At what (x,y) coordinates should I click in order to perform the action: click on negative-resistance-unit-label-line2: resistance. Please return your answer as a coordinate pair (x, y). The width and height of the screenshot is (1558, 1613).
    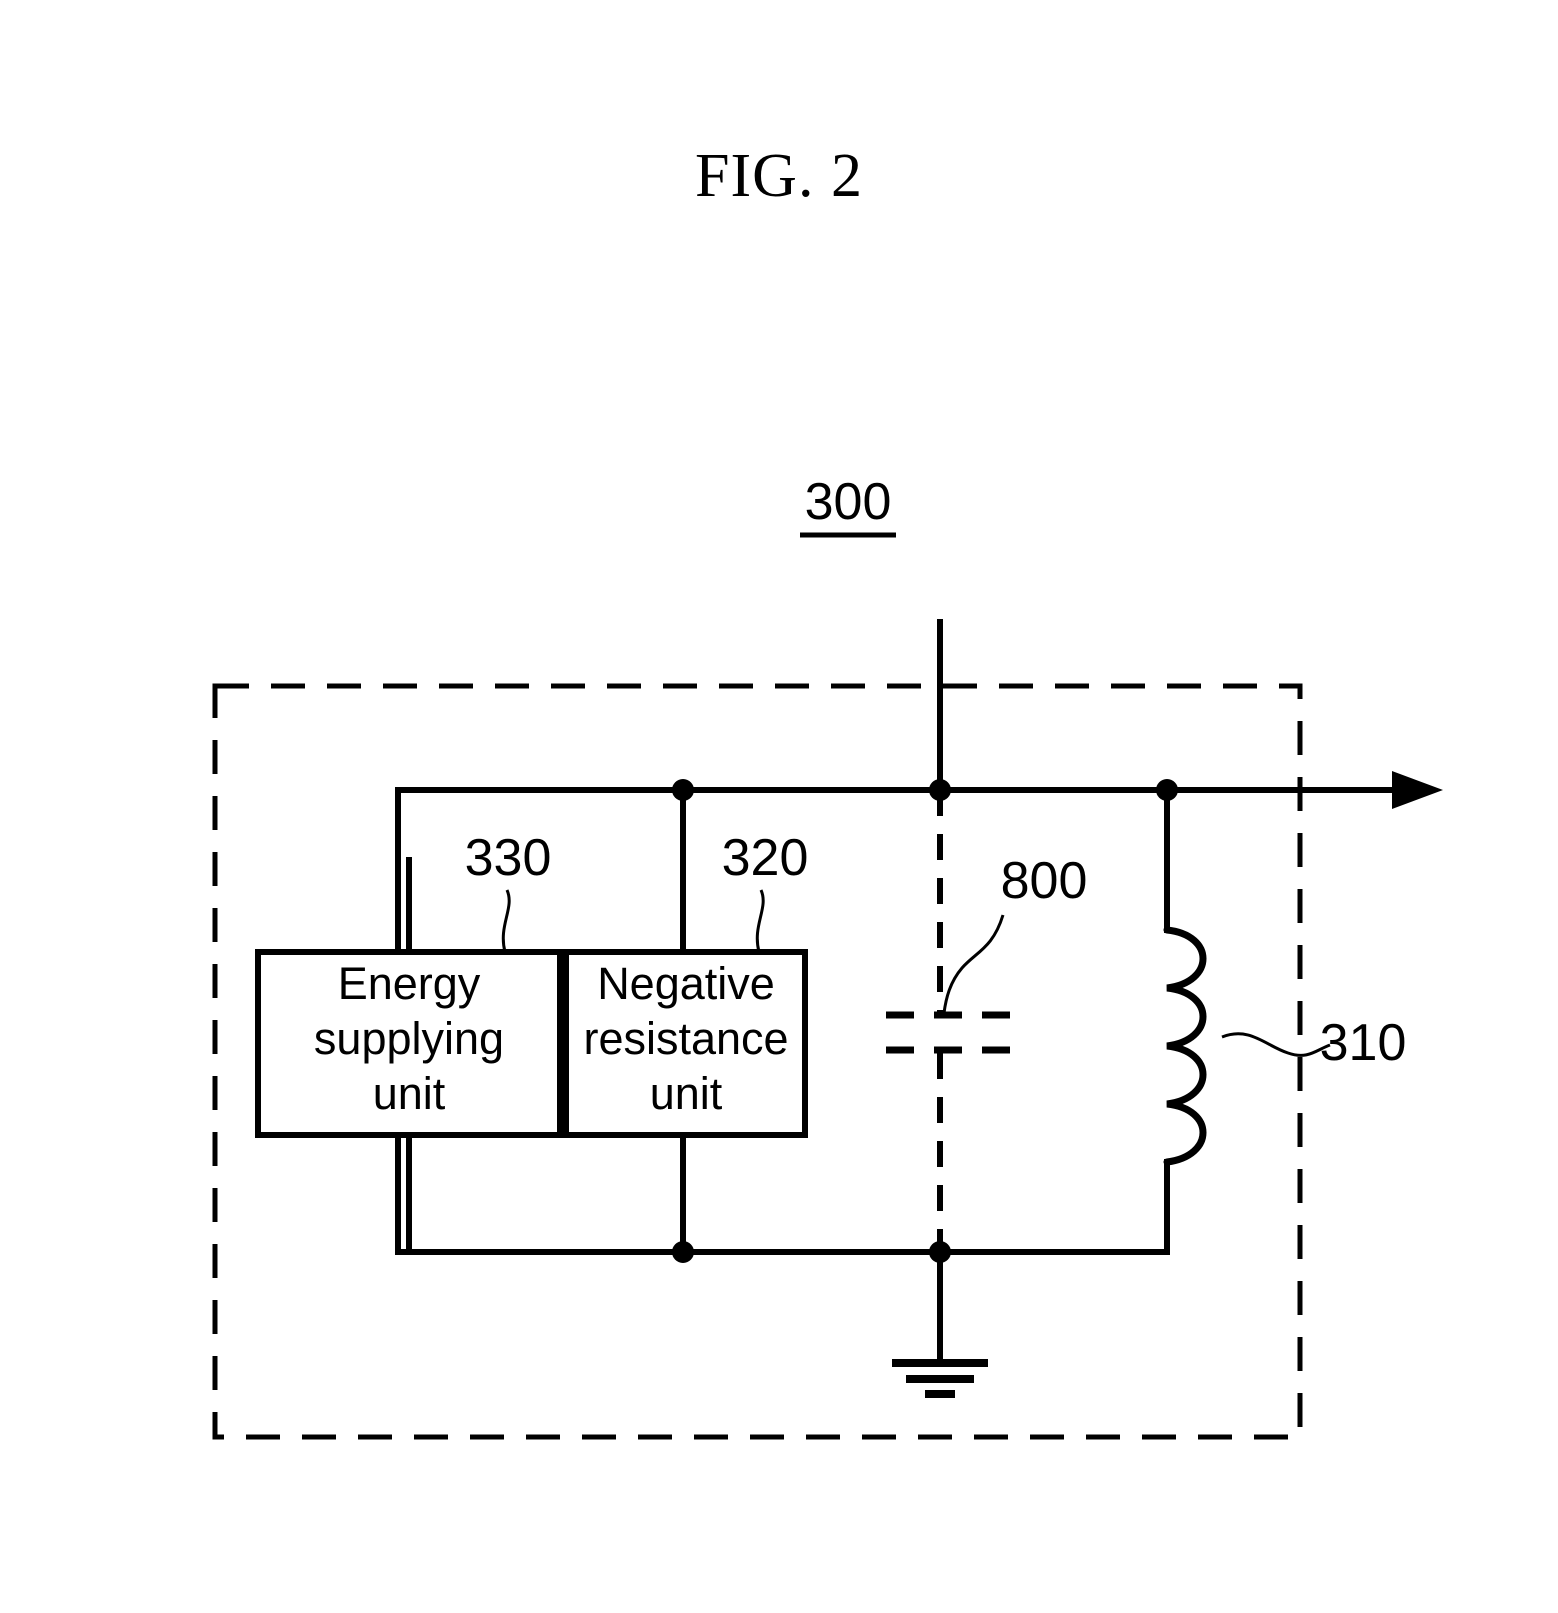
    Looking at the image, I should click on (685, 1038).